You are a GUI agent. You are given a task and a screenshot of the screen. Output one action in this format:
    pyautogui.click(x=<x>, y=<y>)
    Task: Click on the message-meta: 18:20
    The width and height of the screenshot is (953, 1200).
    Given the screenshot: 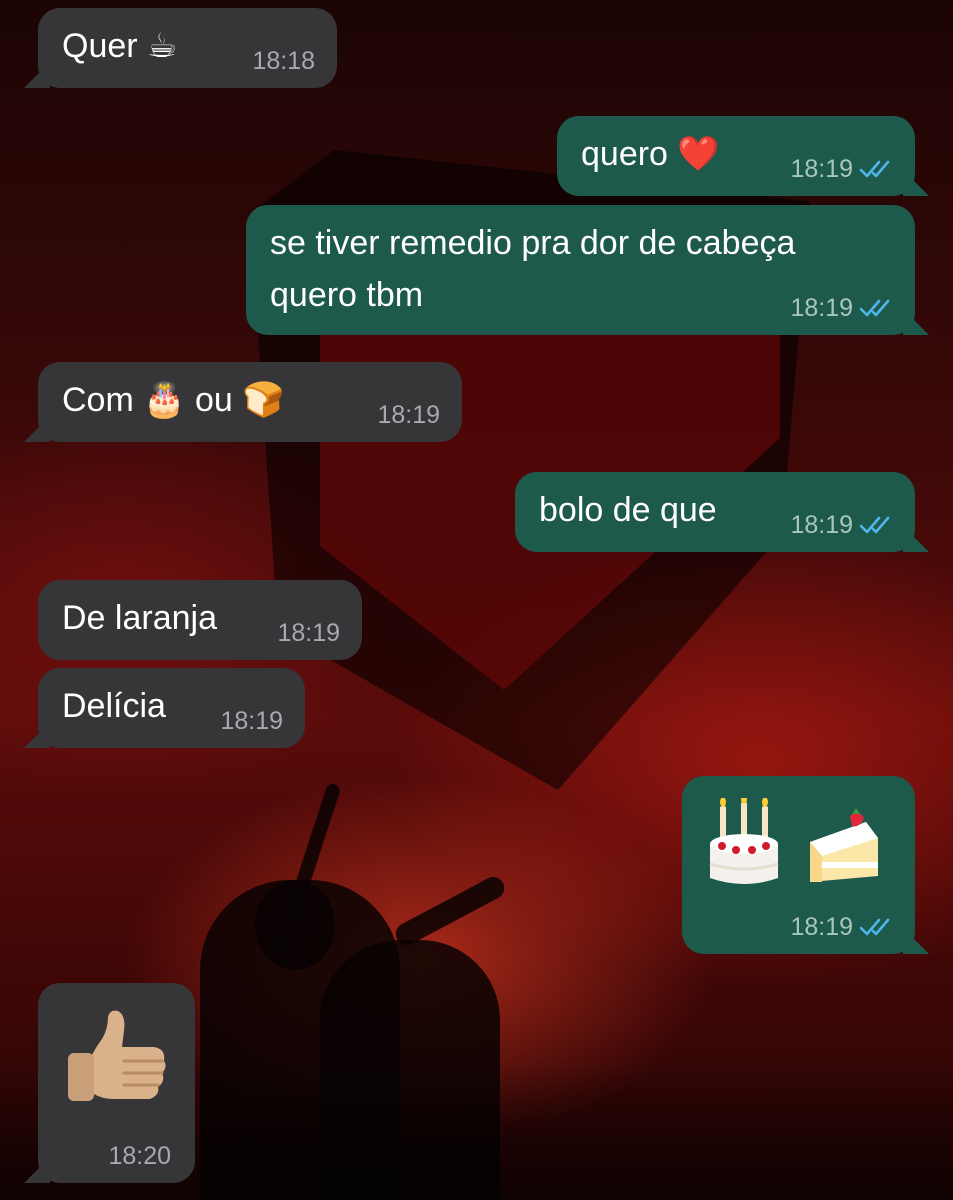 What is the action you would take?
    pyautogui.click(x=139, y=1156)
    